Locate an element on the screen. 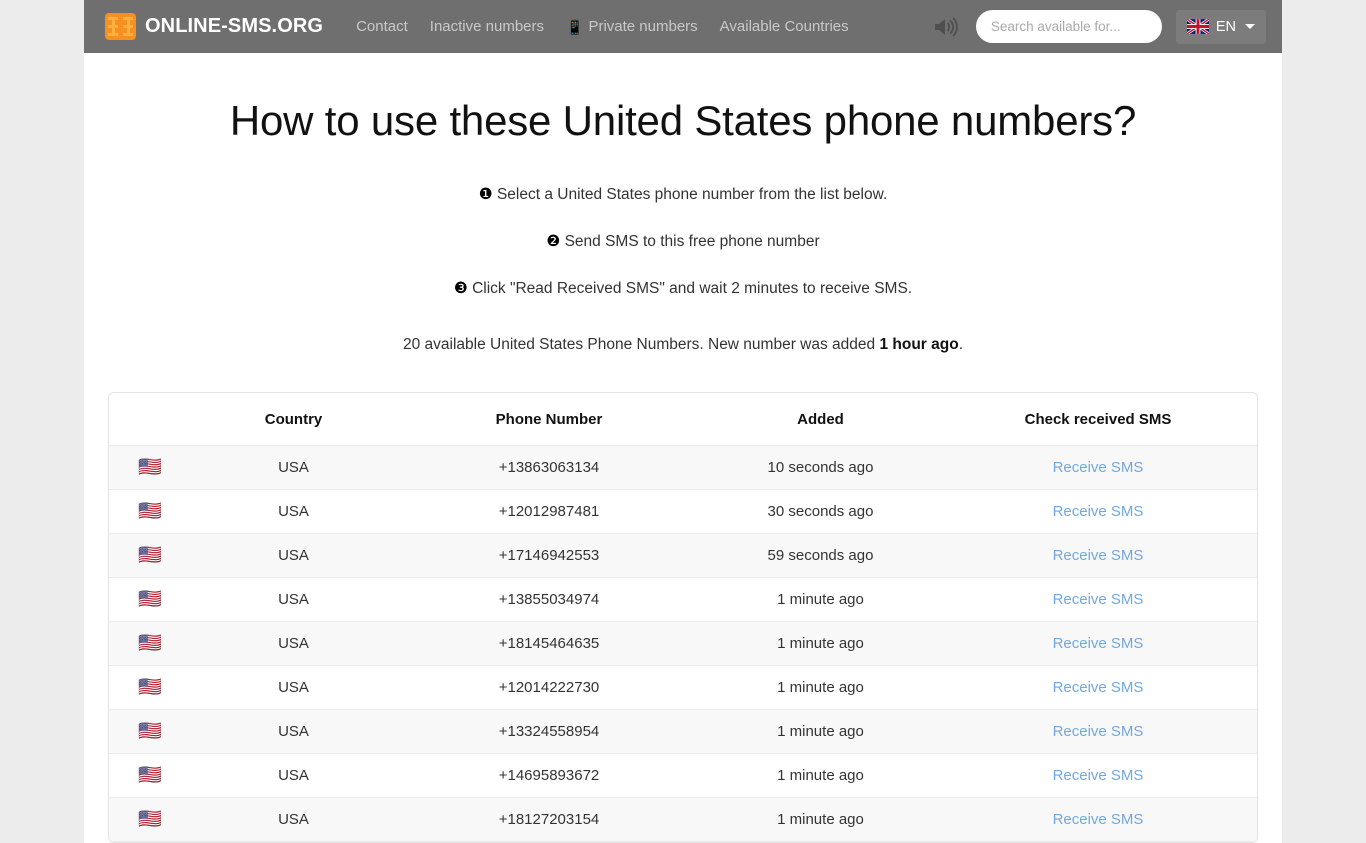  cell-phone-number: +12012987481 is located at coordinates (549, 512).